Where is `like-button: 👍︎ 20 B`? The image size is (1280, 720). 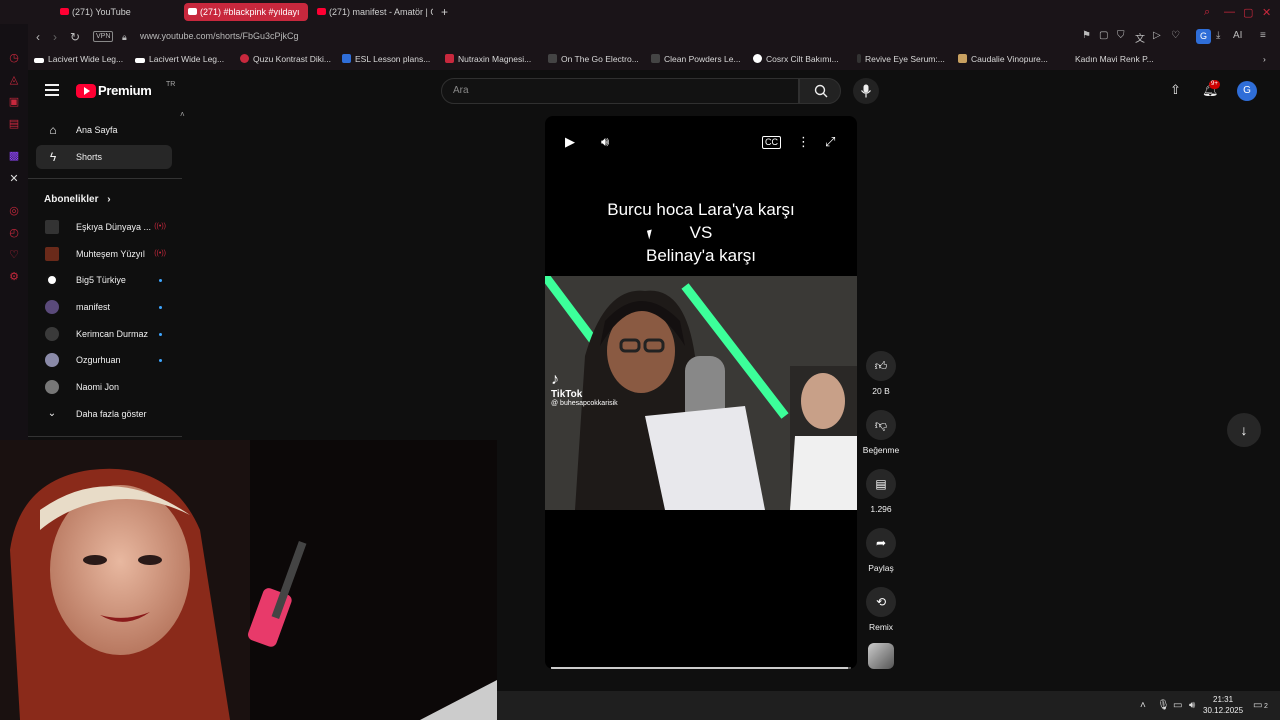 like-button: 👍︎ 20 B is located at coordinates (881, 373).